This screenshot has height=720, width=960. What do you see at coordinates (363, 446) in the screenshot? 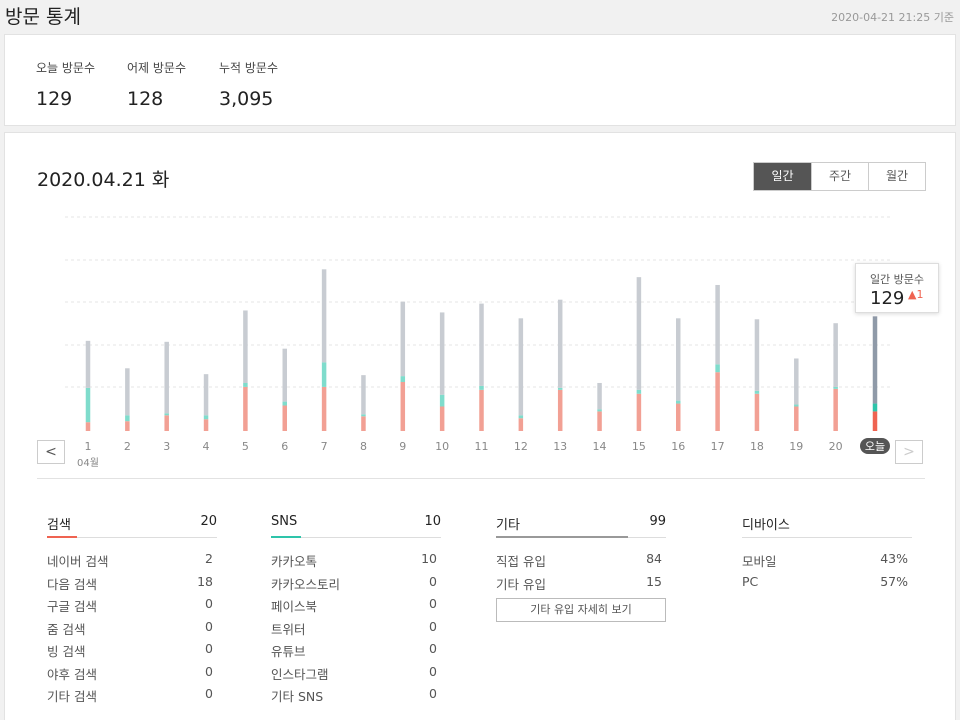
I see `x-tick-label: 8` at bounding box center [363, 446].